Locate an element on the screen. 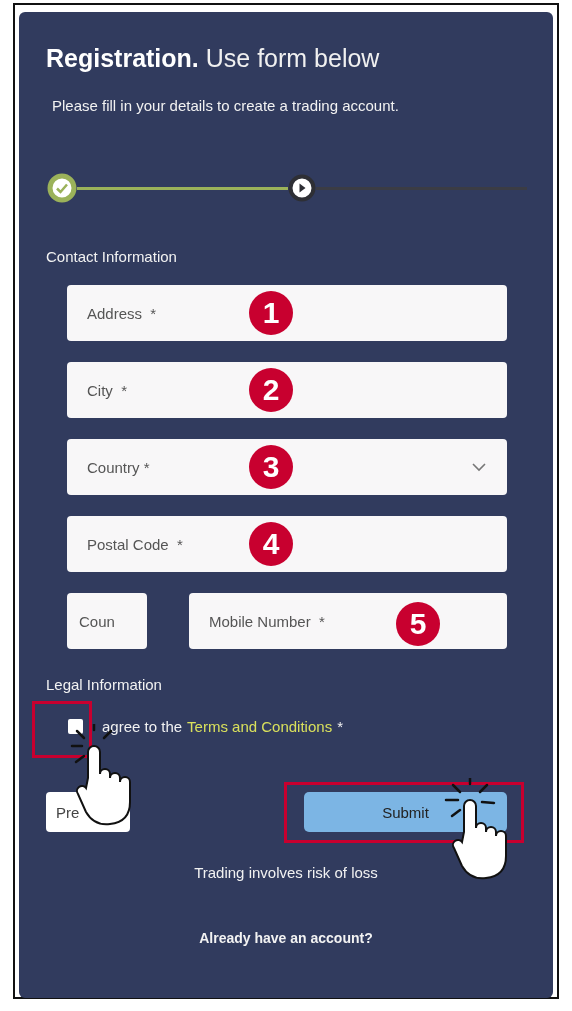  section-heading: Contact Information is located at coordinates (112, 257).